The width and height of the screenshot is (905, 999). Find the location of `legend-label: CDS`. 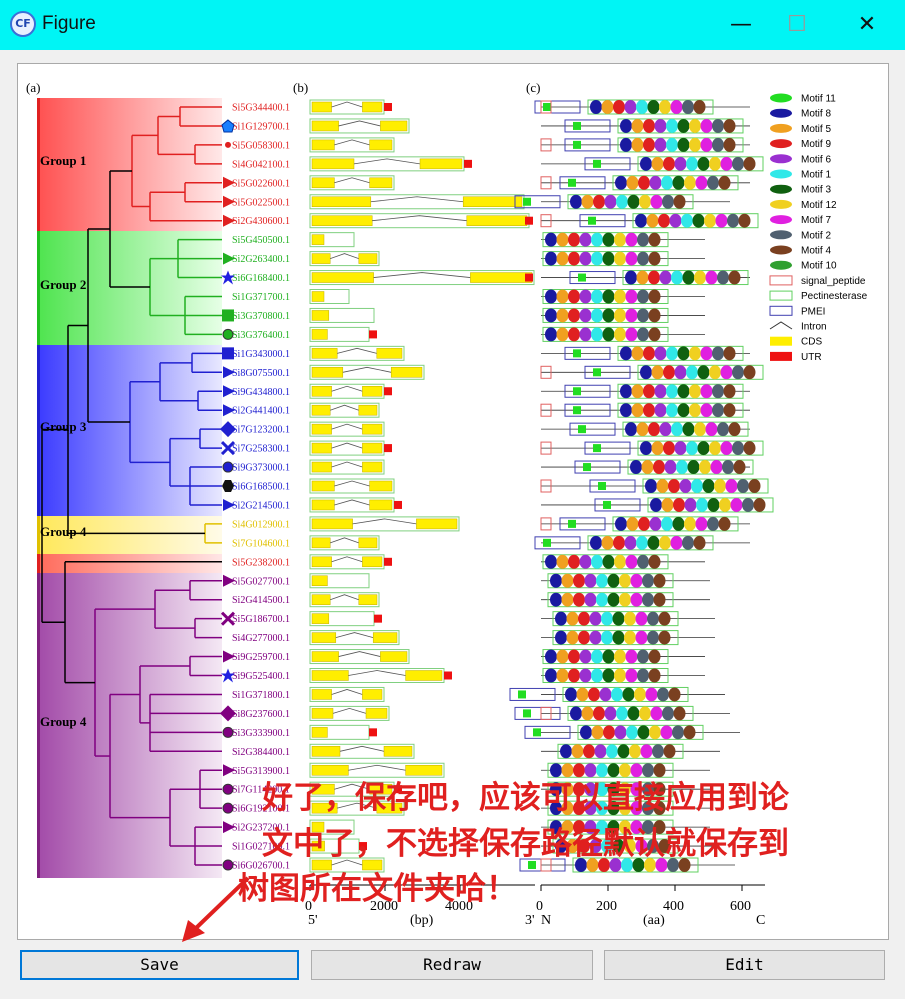

legend-label: CDS is located at coordinates (811, 342).